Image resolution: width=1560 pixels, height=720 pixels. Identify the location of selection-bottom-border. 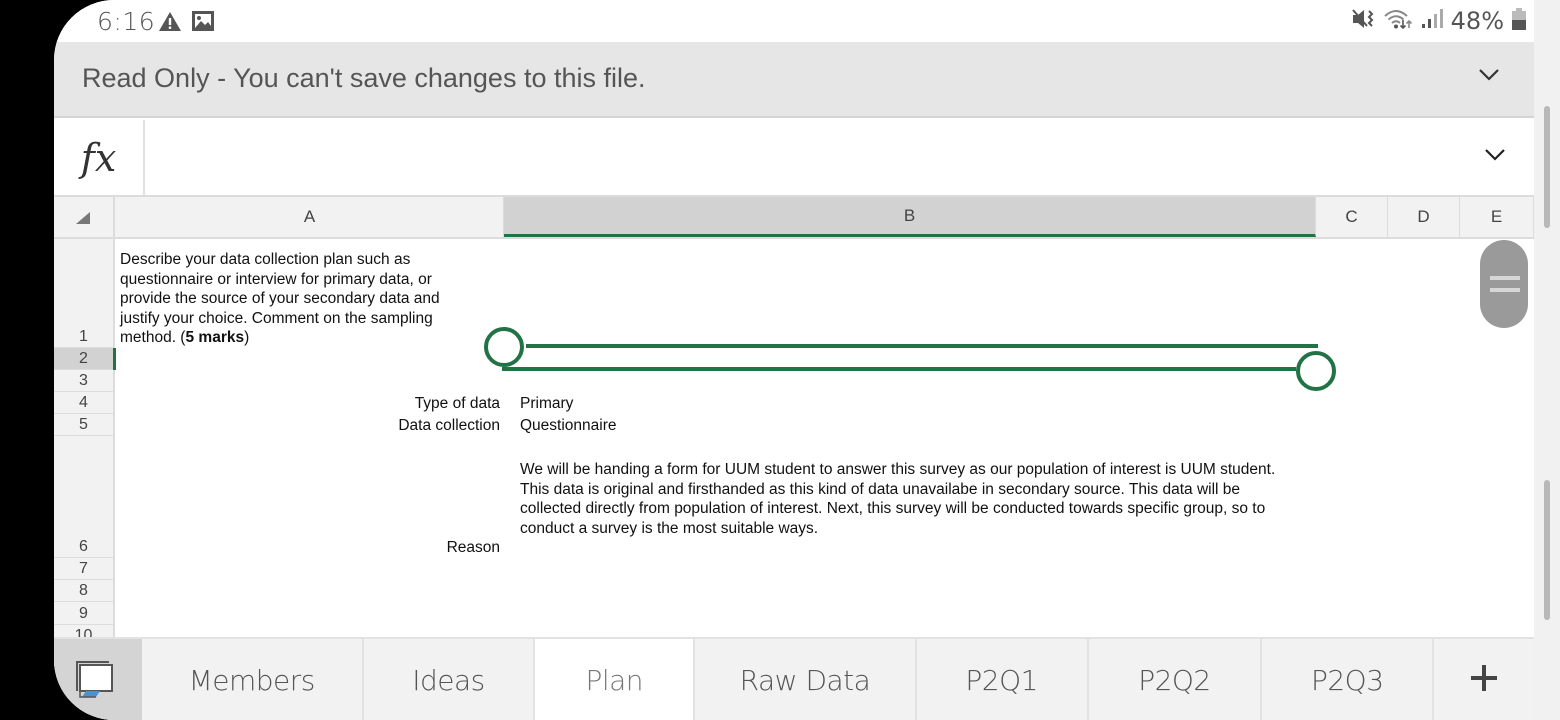
(899, 369).